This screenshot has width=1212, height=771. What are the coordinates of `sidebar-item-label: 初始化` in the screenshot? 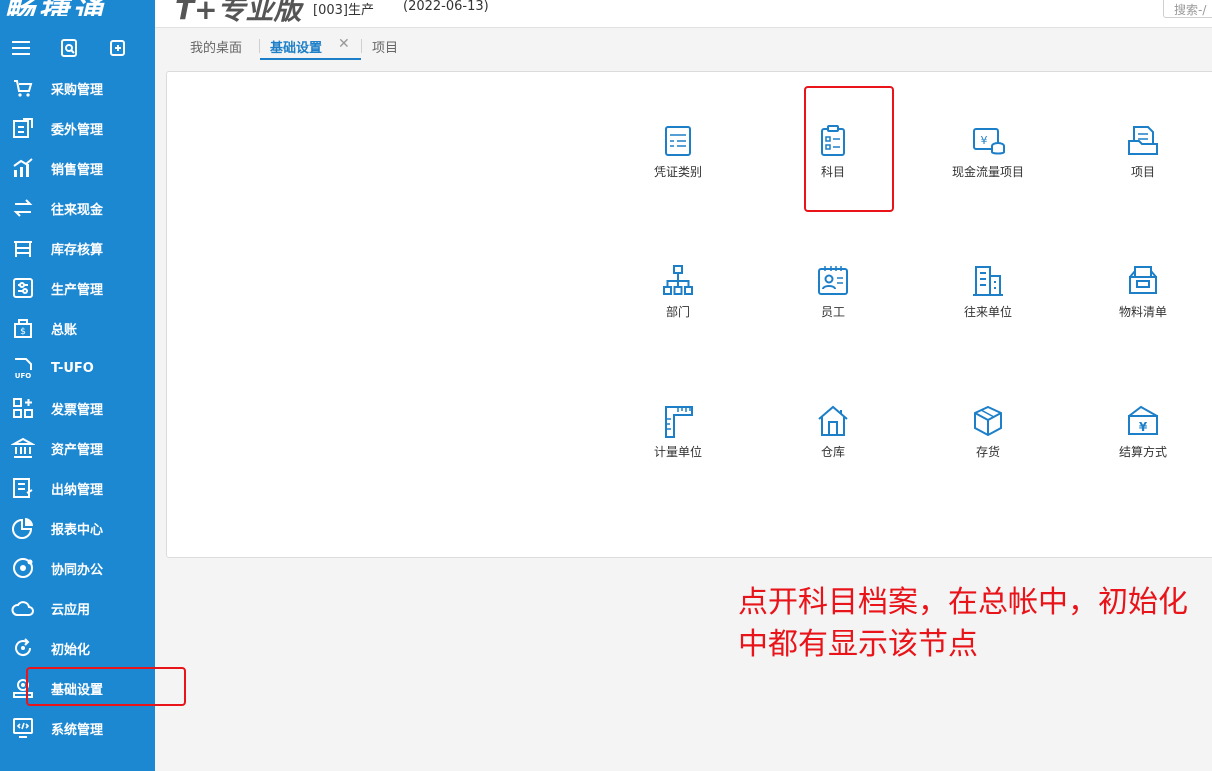 It's located at (71, 650).